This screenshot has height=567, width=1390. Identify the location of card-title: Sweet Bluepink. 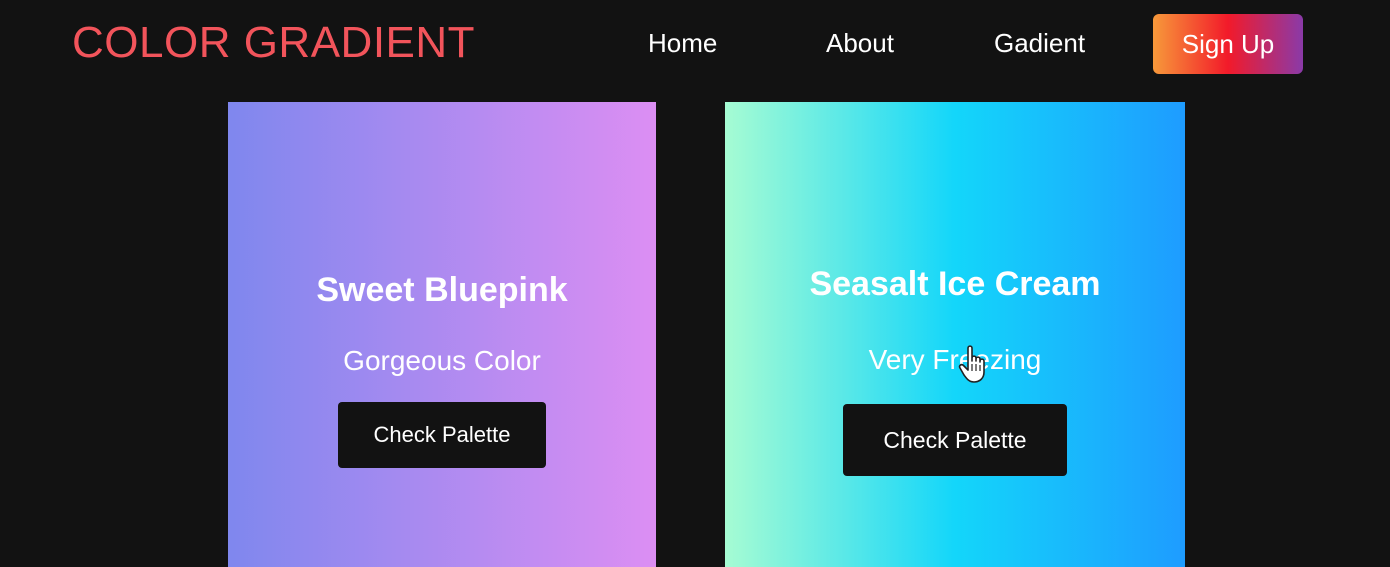
(442, 290).